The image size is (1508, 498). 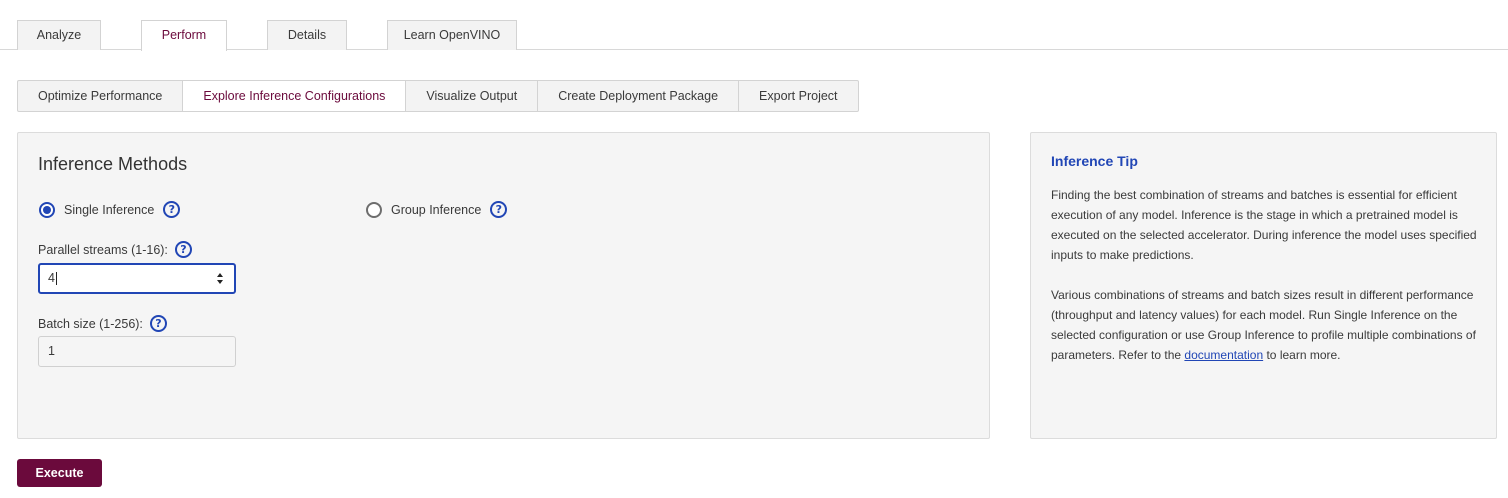 I want to click on single-inference-label: Single Inference, so click(x=109, y=209).